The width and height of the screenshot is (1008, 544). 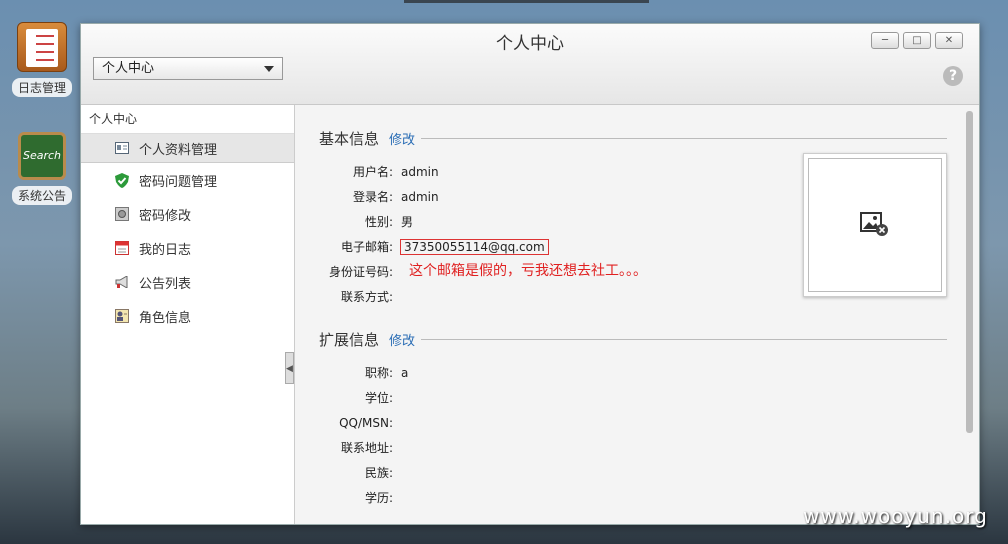 What do you see at coordinates (366, 448) in the screenshot?
I see `field-label: 联系地址:` at bounding box center [366, 448].